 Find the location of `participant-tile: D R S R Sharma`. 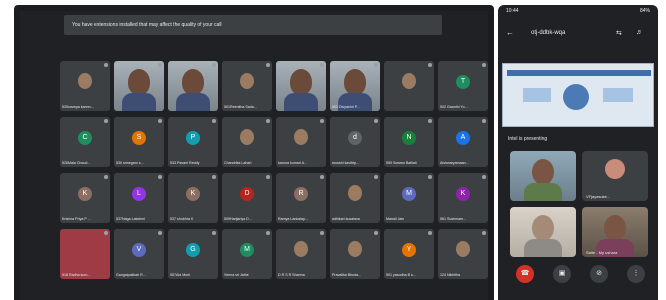

participant-tile: D R S R Sharma is located at coordinates (301, 254).